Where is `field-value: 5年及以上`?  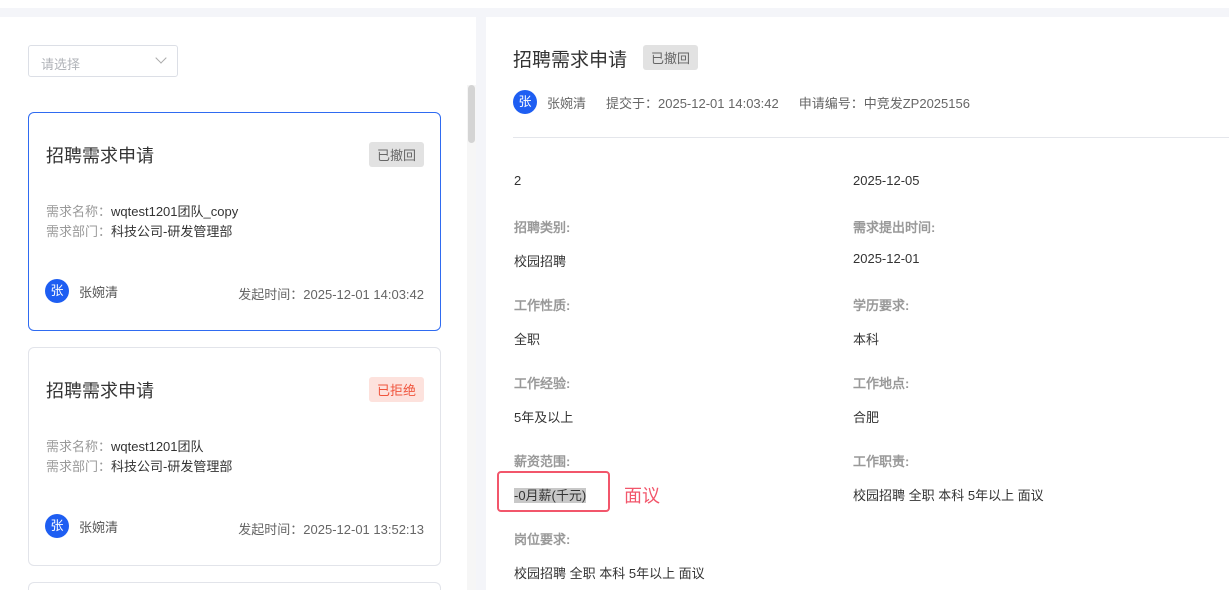
field-value: 5年及以上 is located at coordinates (544, 417).